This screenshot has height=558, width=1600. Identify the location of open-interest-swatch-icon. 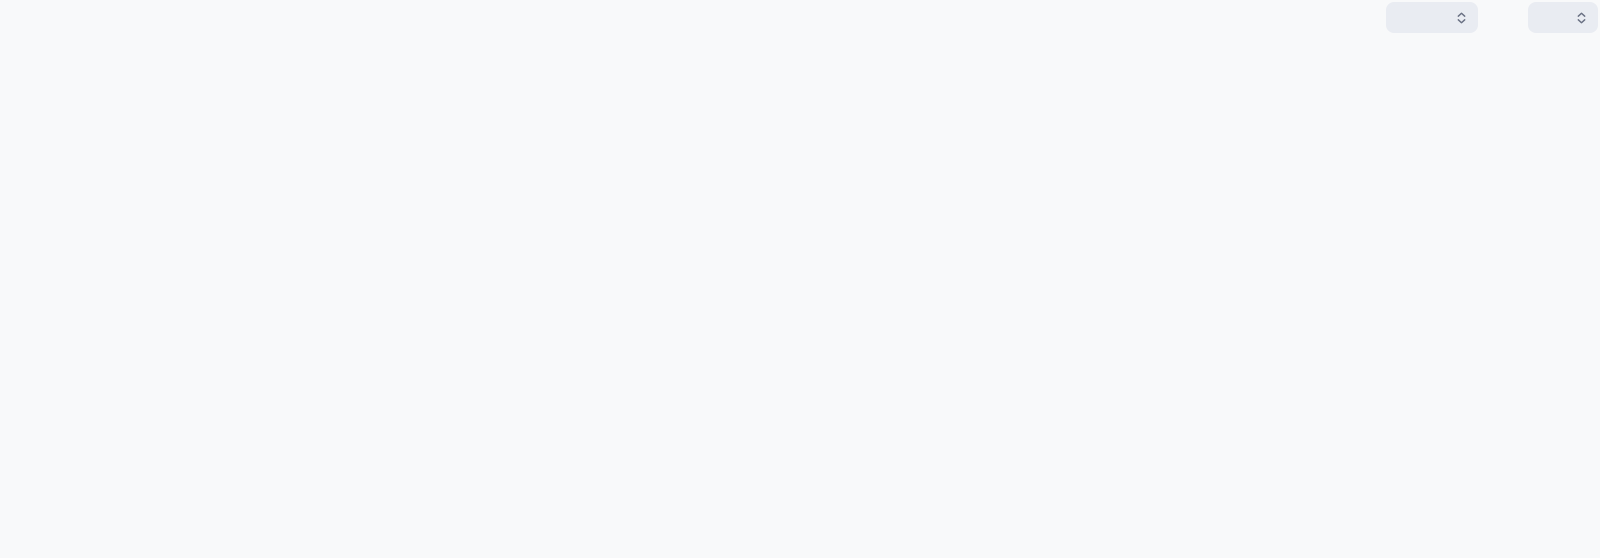
(818, 65).